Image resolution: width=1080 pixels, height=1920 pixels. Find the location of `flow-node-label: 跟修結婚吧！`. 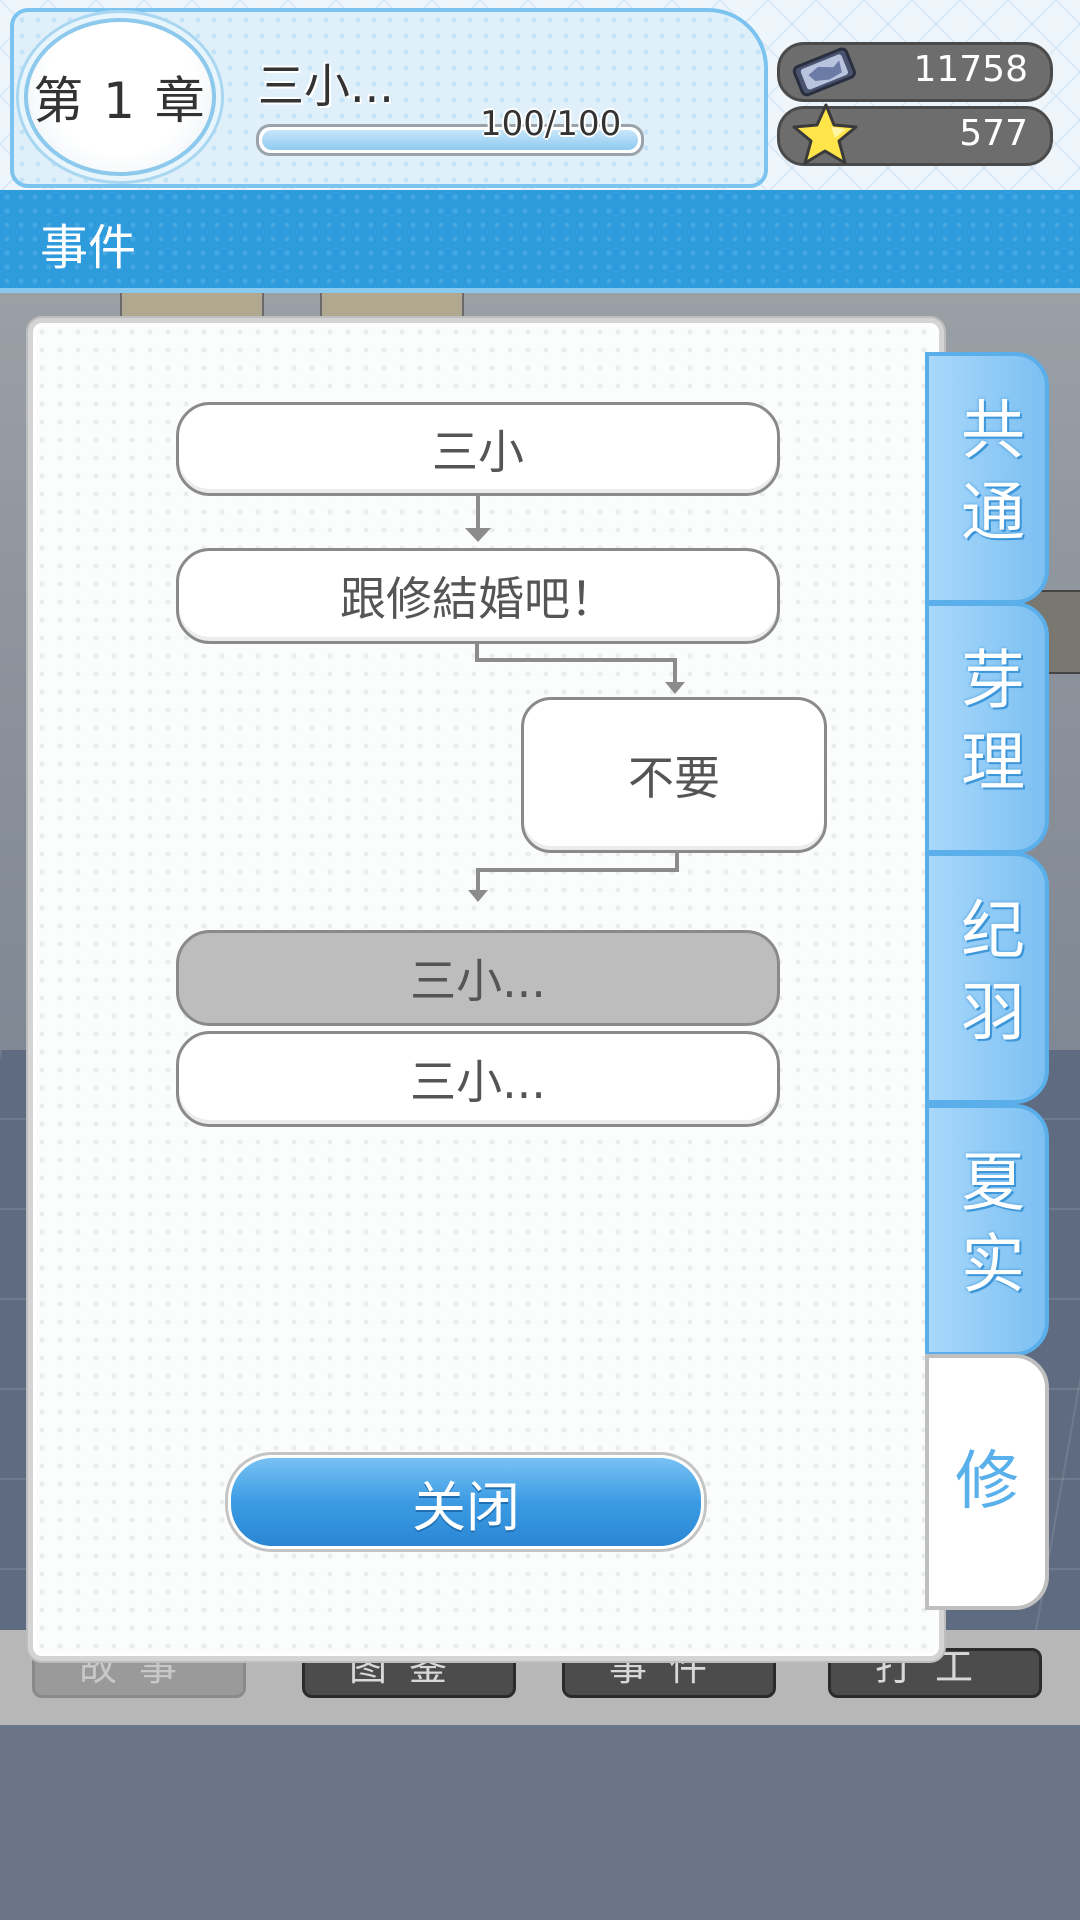

flow-node-label: 跟修結婚吧！ is located at coordinates (478, 599).